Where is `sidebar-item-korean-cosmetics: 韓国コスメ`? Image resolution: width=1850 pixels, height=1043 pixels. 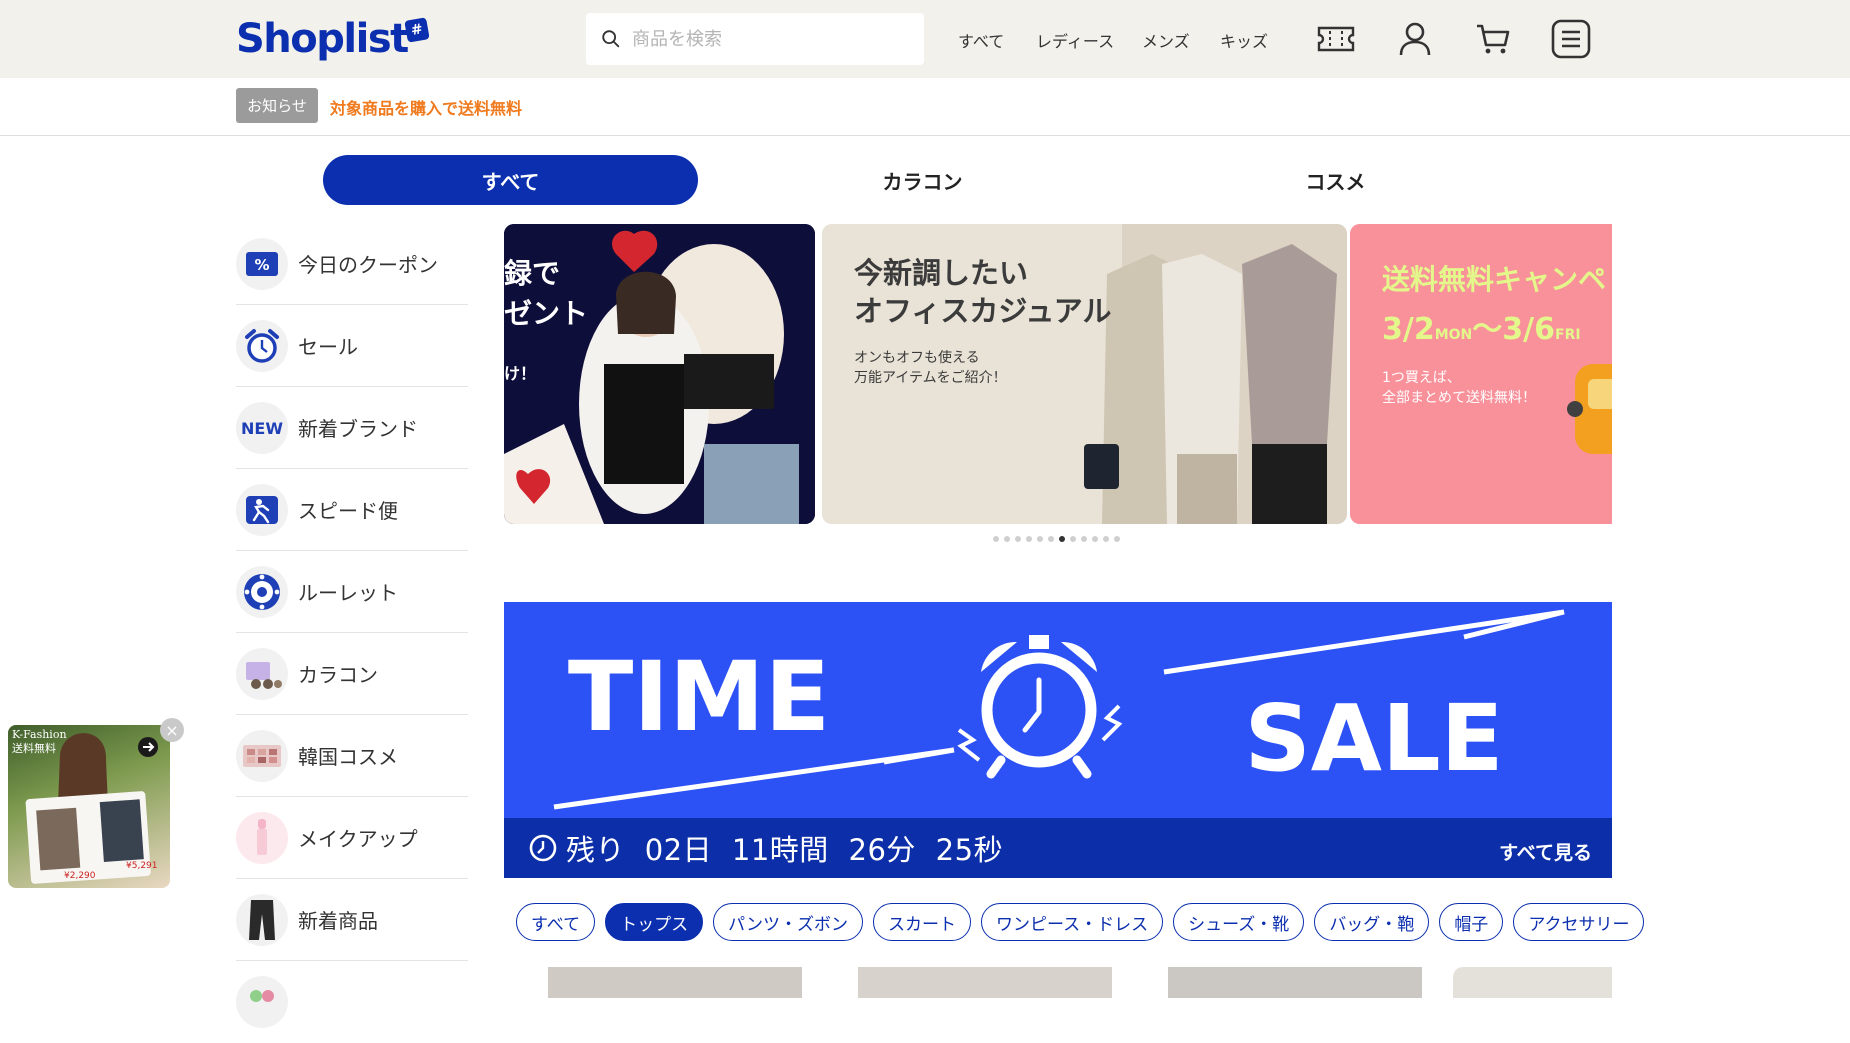 sidebar-item-korean-cosmetics: 韓国コスメ is located at coordinates (352, 756).